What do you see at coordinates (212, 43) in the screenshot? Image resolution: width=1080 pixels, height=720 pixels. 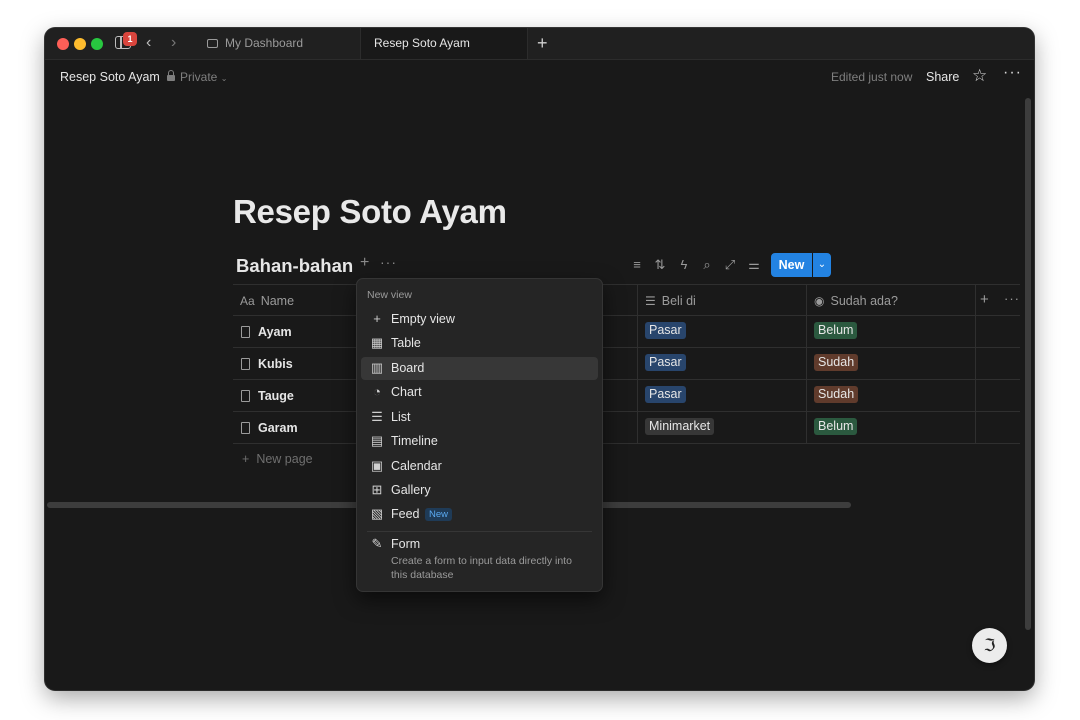 I see `dashboard-icon` at bounding box center [212, 43].